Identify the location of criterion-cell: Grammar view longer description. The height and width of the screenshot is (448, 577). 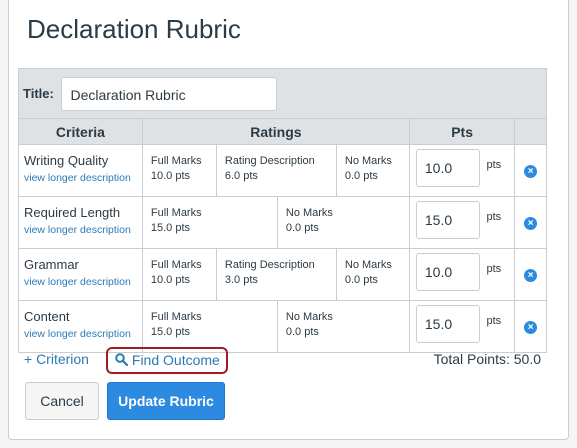
(80, 274).